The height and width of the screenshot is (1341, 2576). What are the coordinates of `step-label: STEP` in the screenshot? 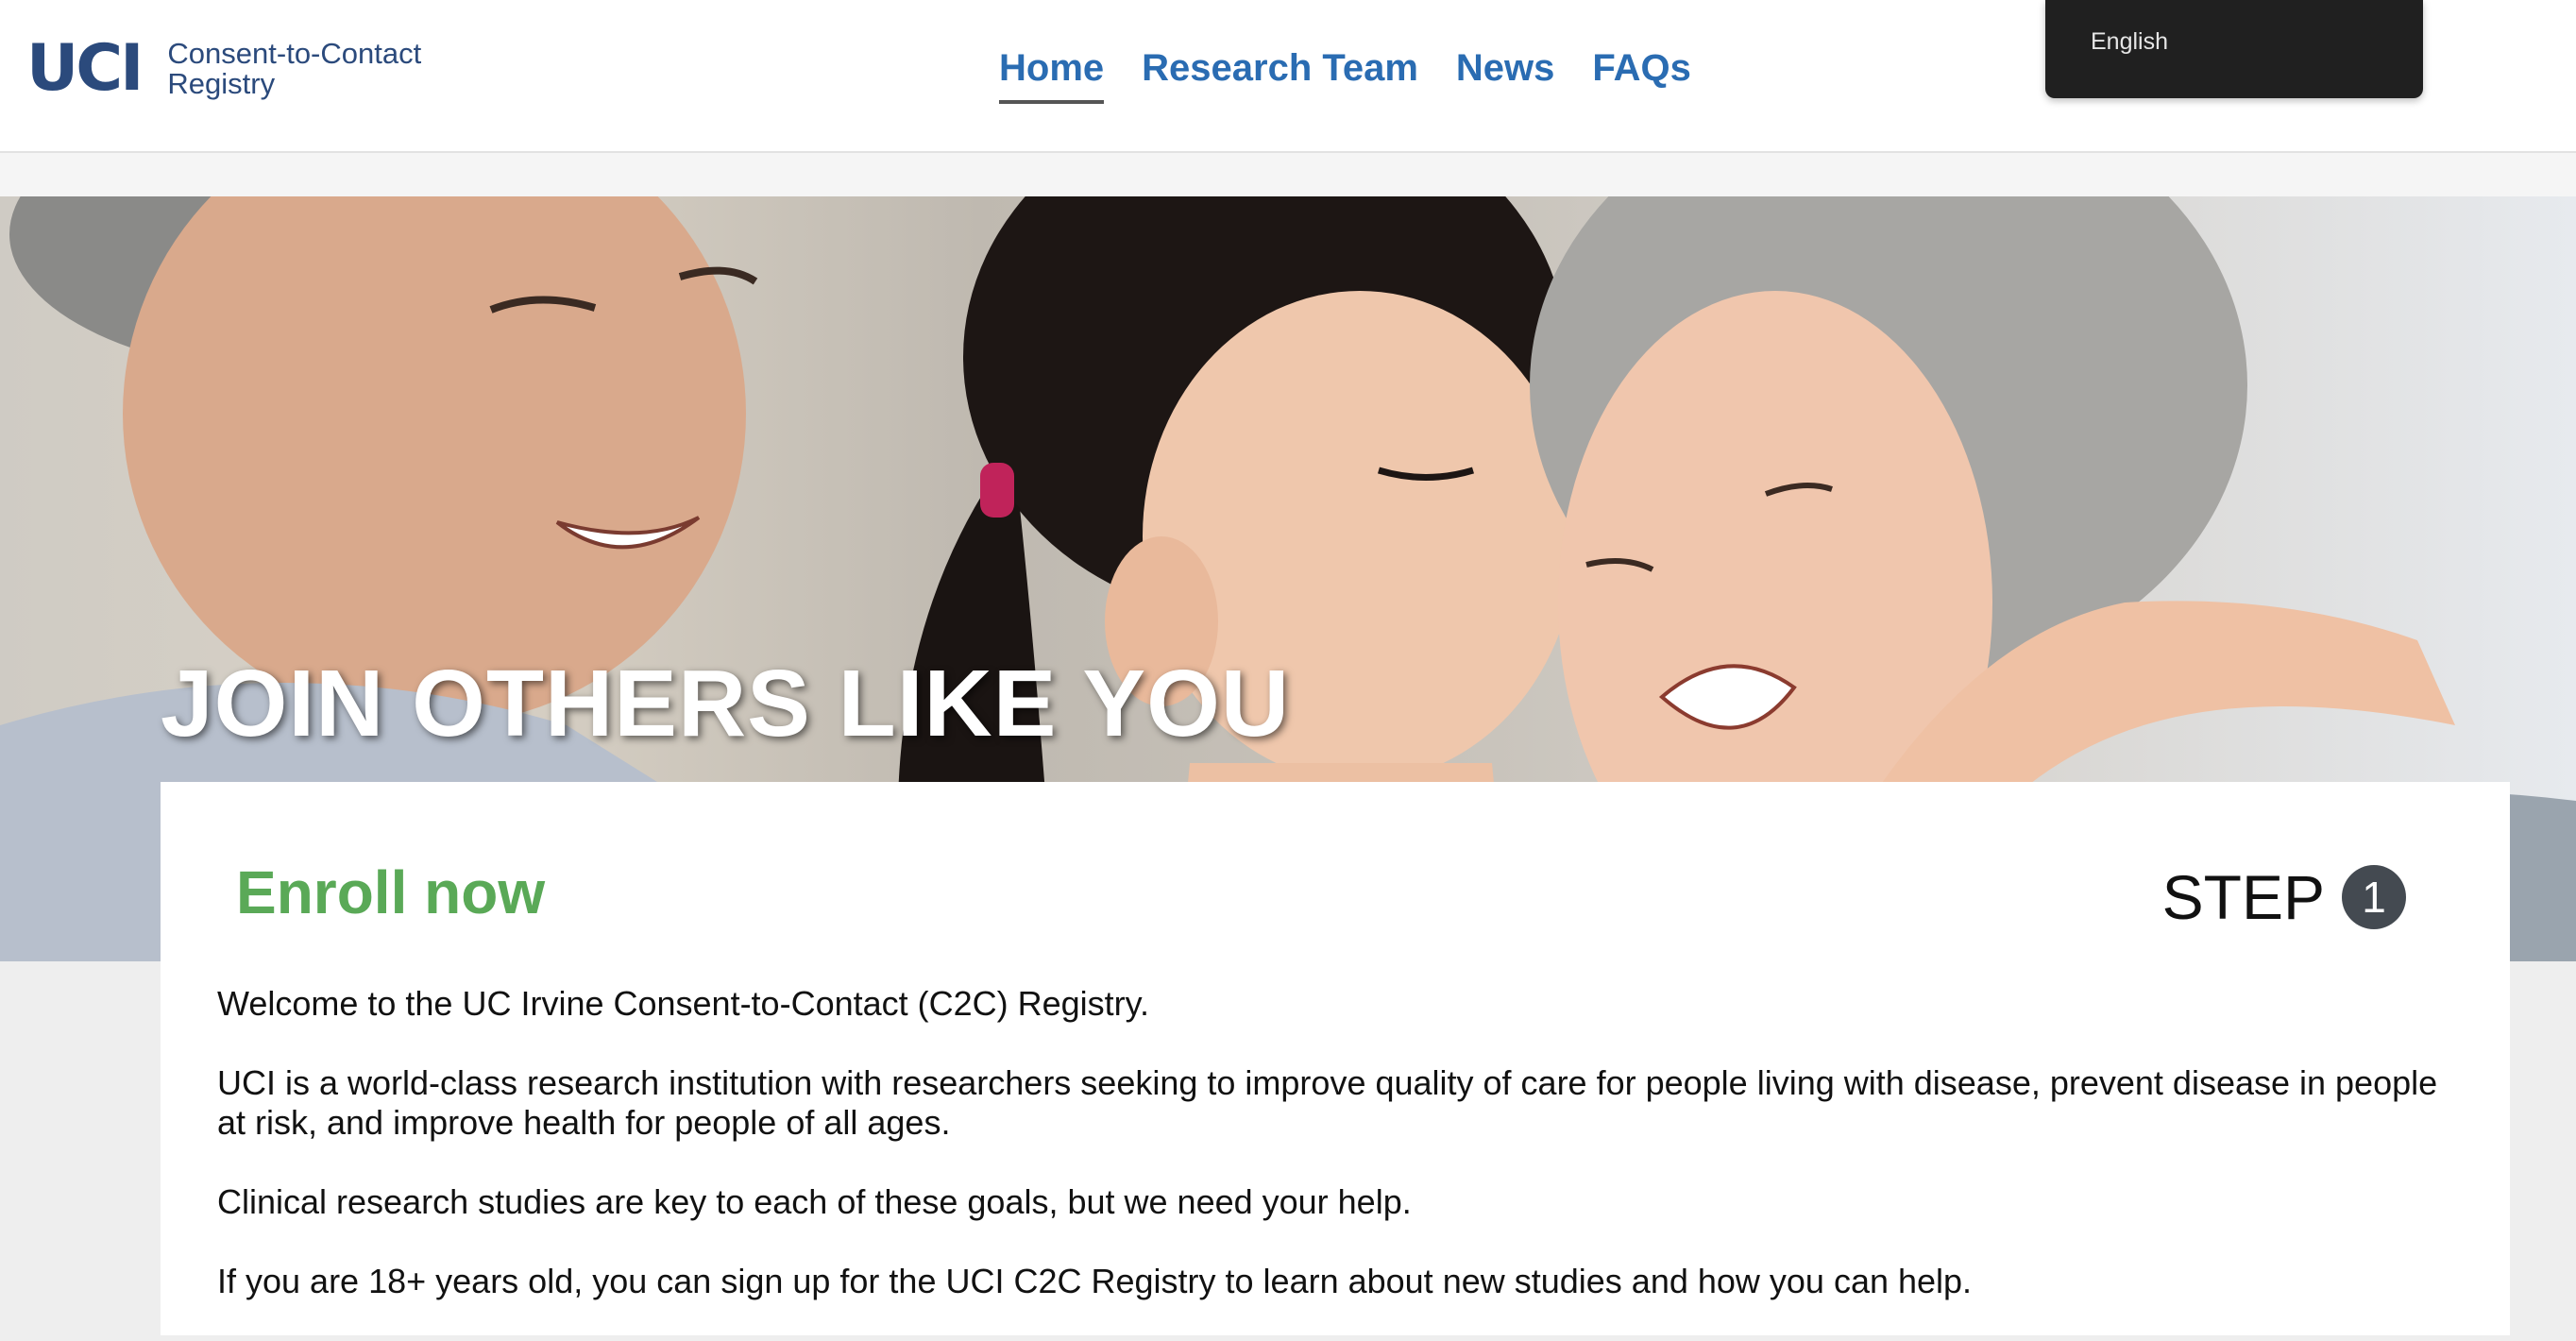 It's located at (2243, 897).